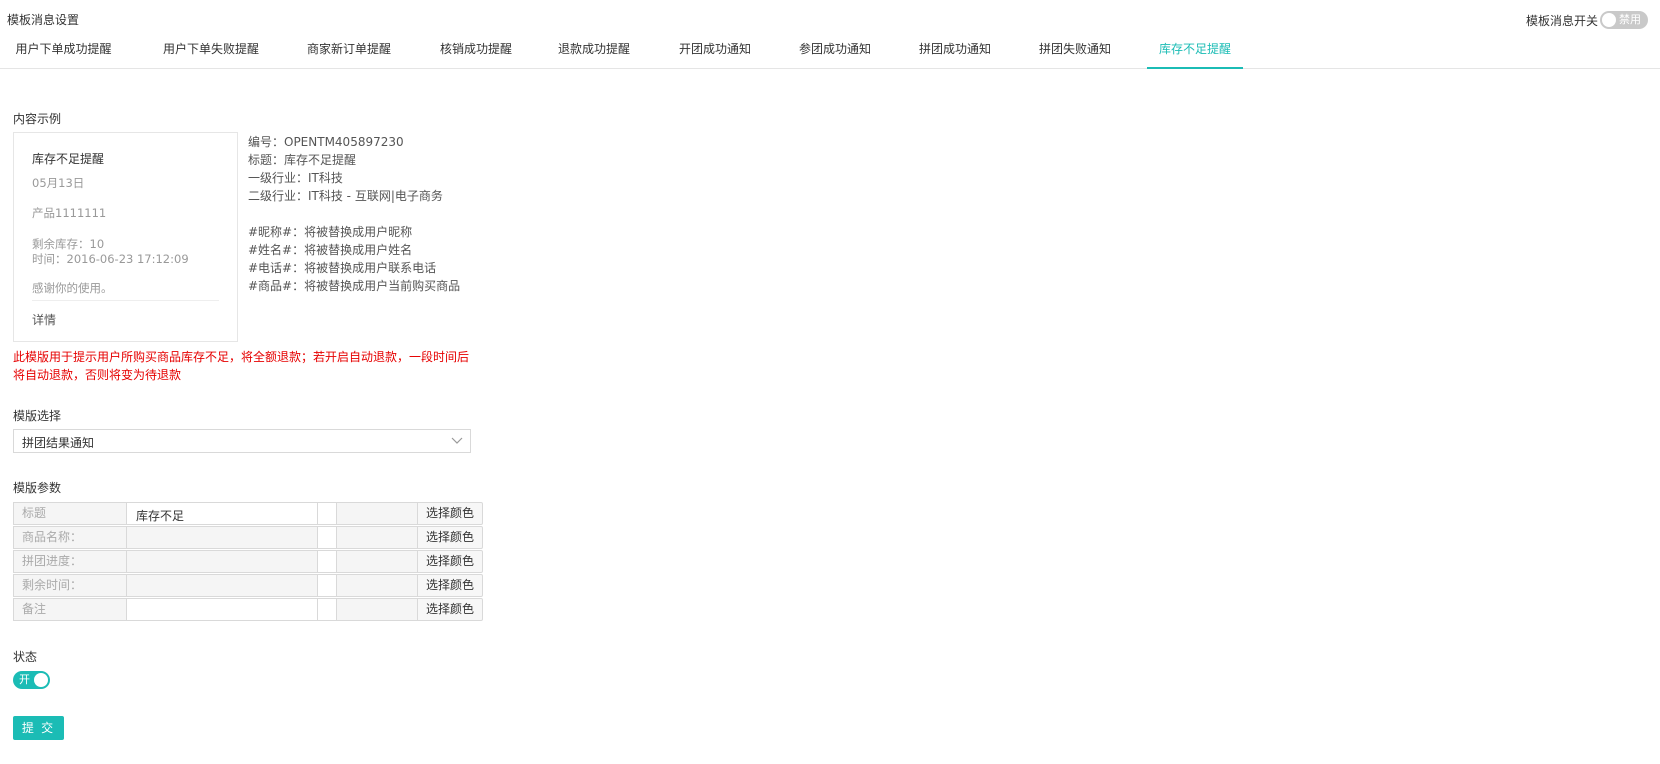  Describe the element at coordinates (295, 178) in the screenshot. I see `template-industry-1: 一级行业：IT科技` at that location.